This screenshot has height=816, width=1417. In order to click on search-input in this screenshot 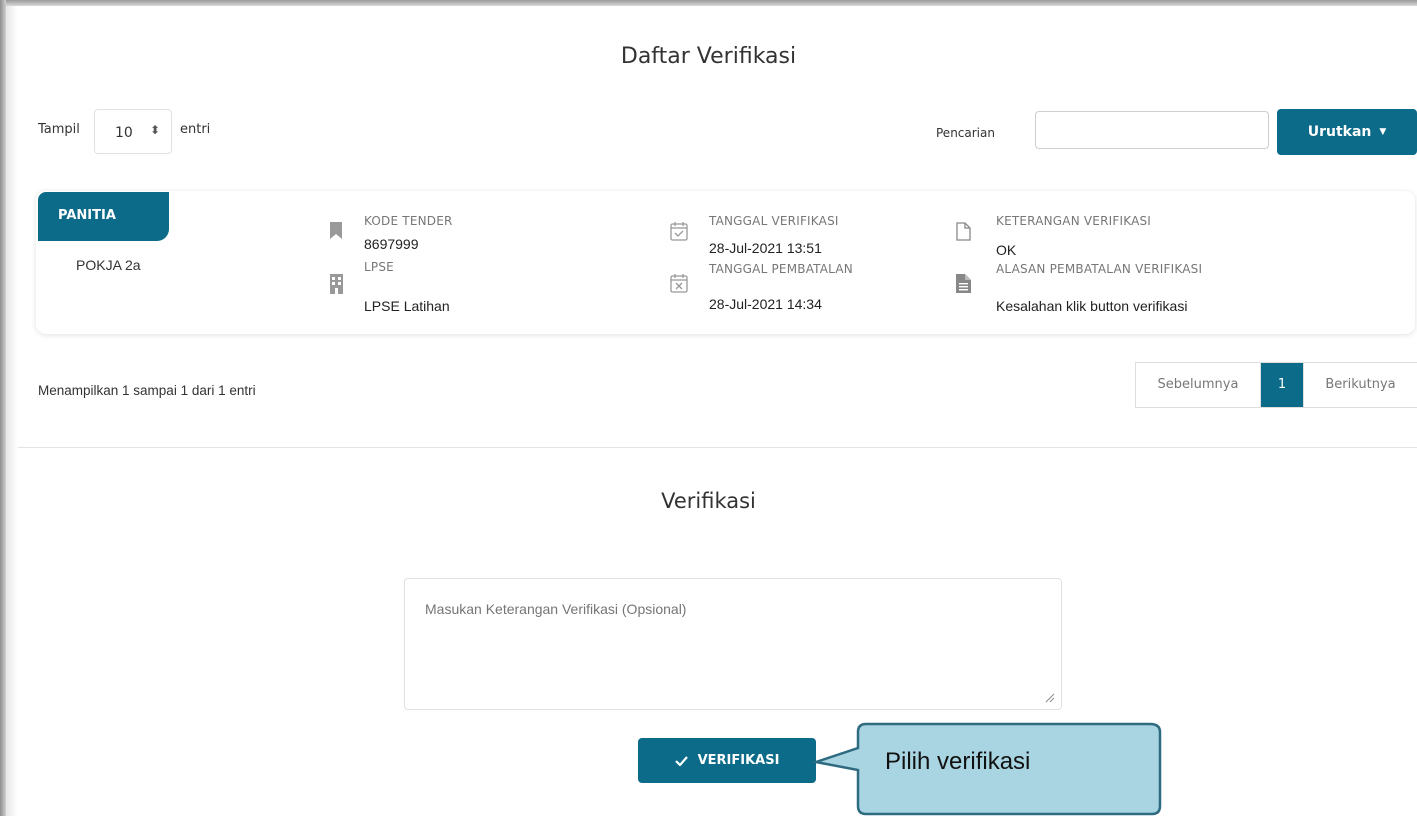, I will do `click(1152, 130)`.